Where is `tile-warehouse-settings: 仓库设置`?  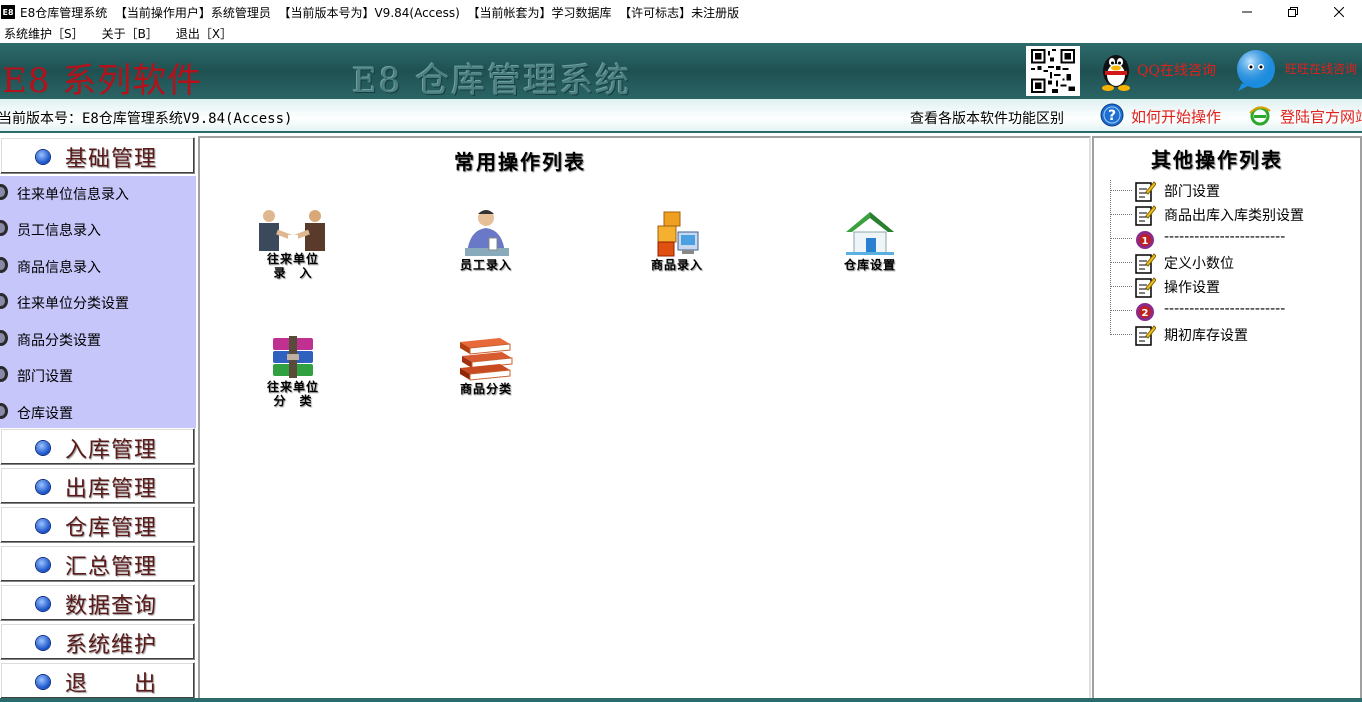
tile-warehouse-settings: 仓库设置 is located at coordinates (870, 240).